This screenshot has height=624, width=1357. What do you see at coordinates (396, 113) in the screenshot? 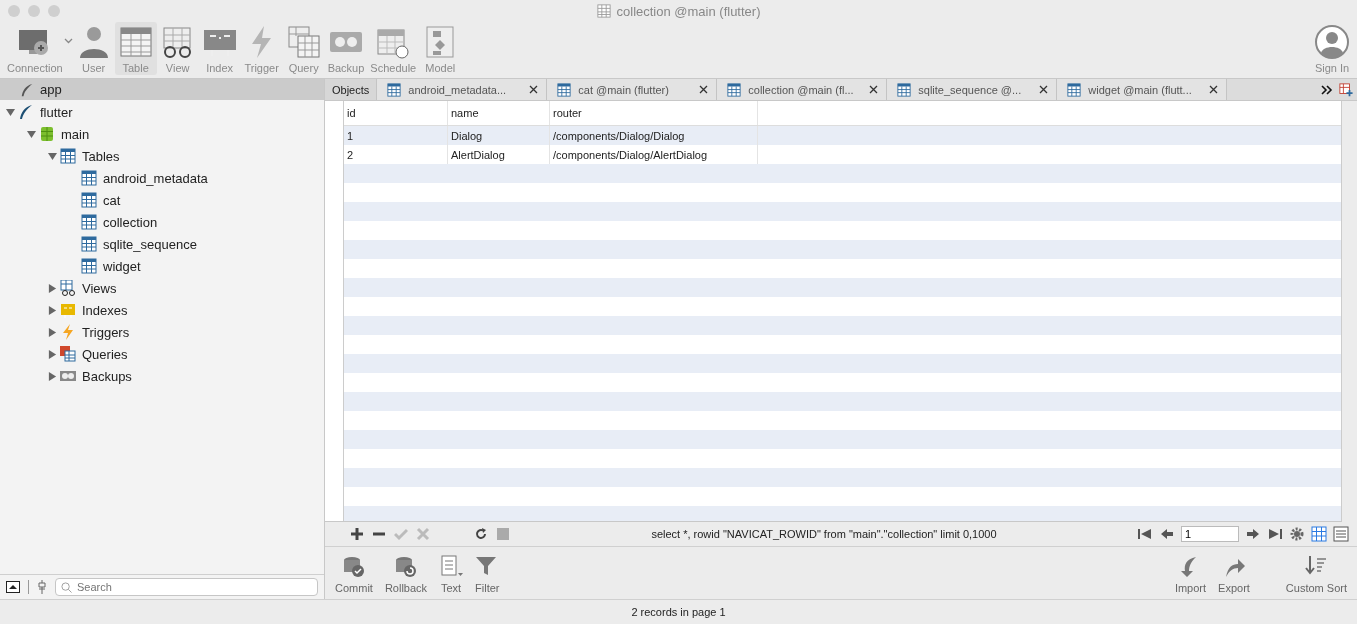
I see `column-header: id` at bounding box center [396, 113].